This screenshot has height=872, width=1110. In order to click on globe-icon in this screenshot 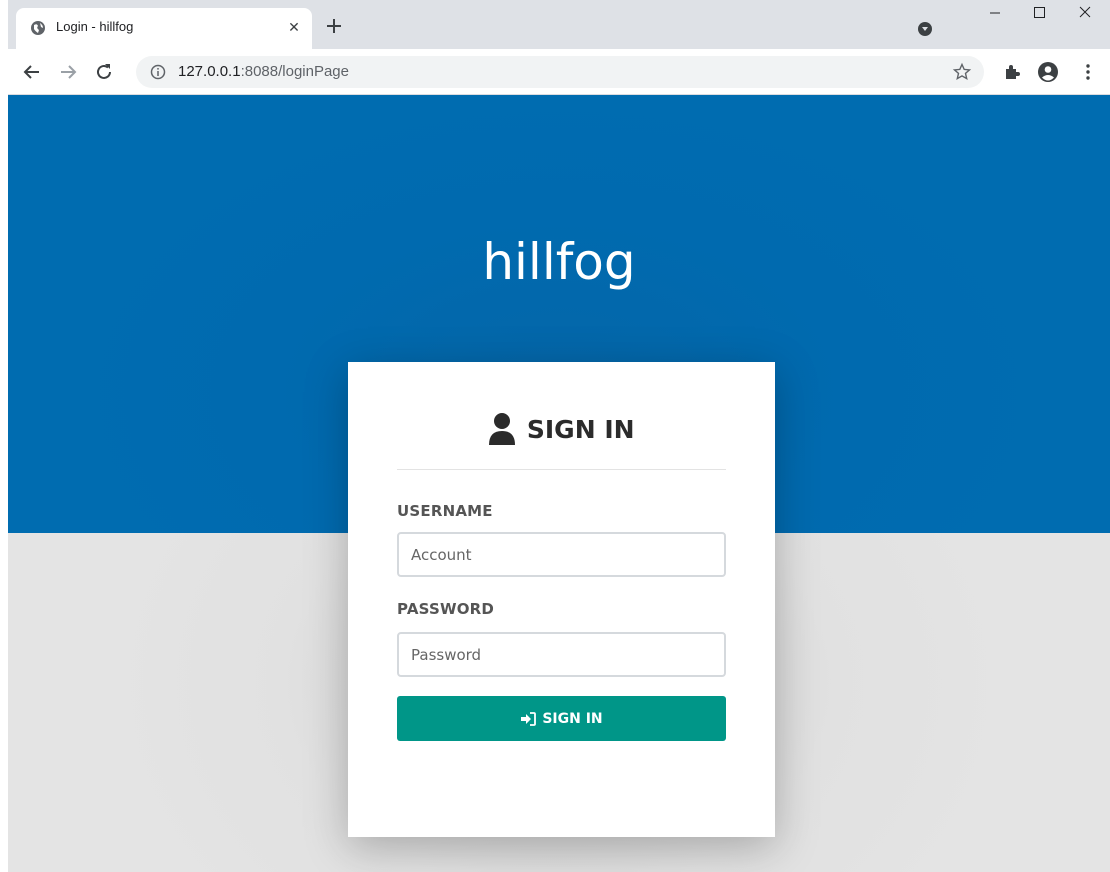, I will do `click(38, 28)`.